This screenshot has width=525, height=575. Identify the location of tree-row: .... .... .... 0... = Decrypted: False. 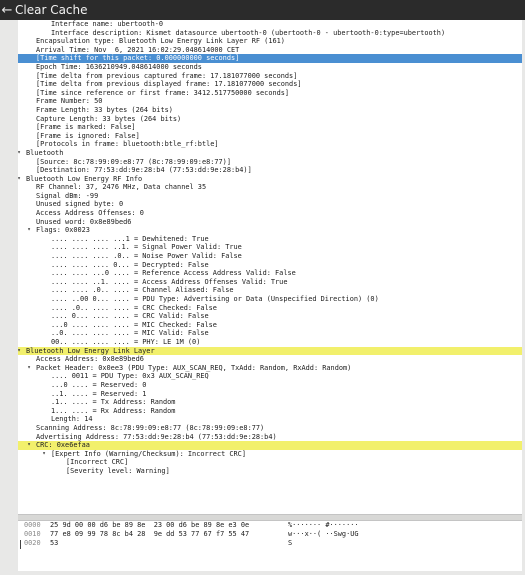
(270, 265).